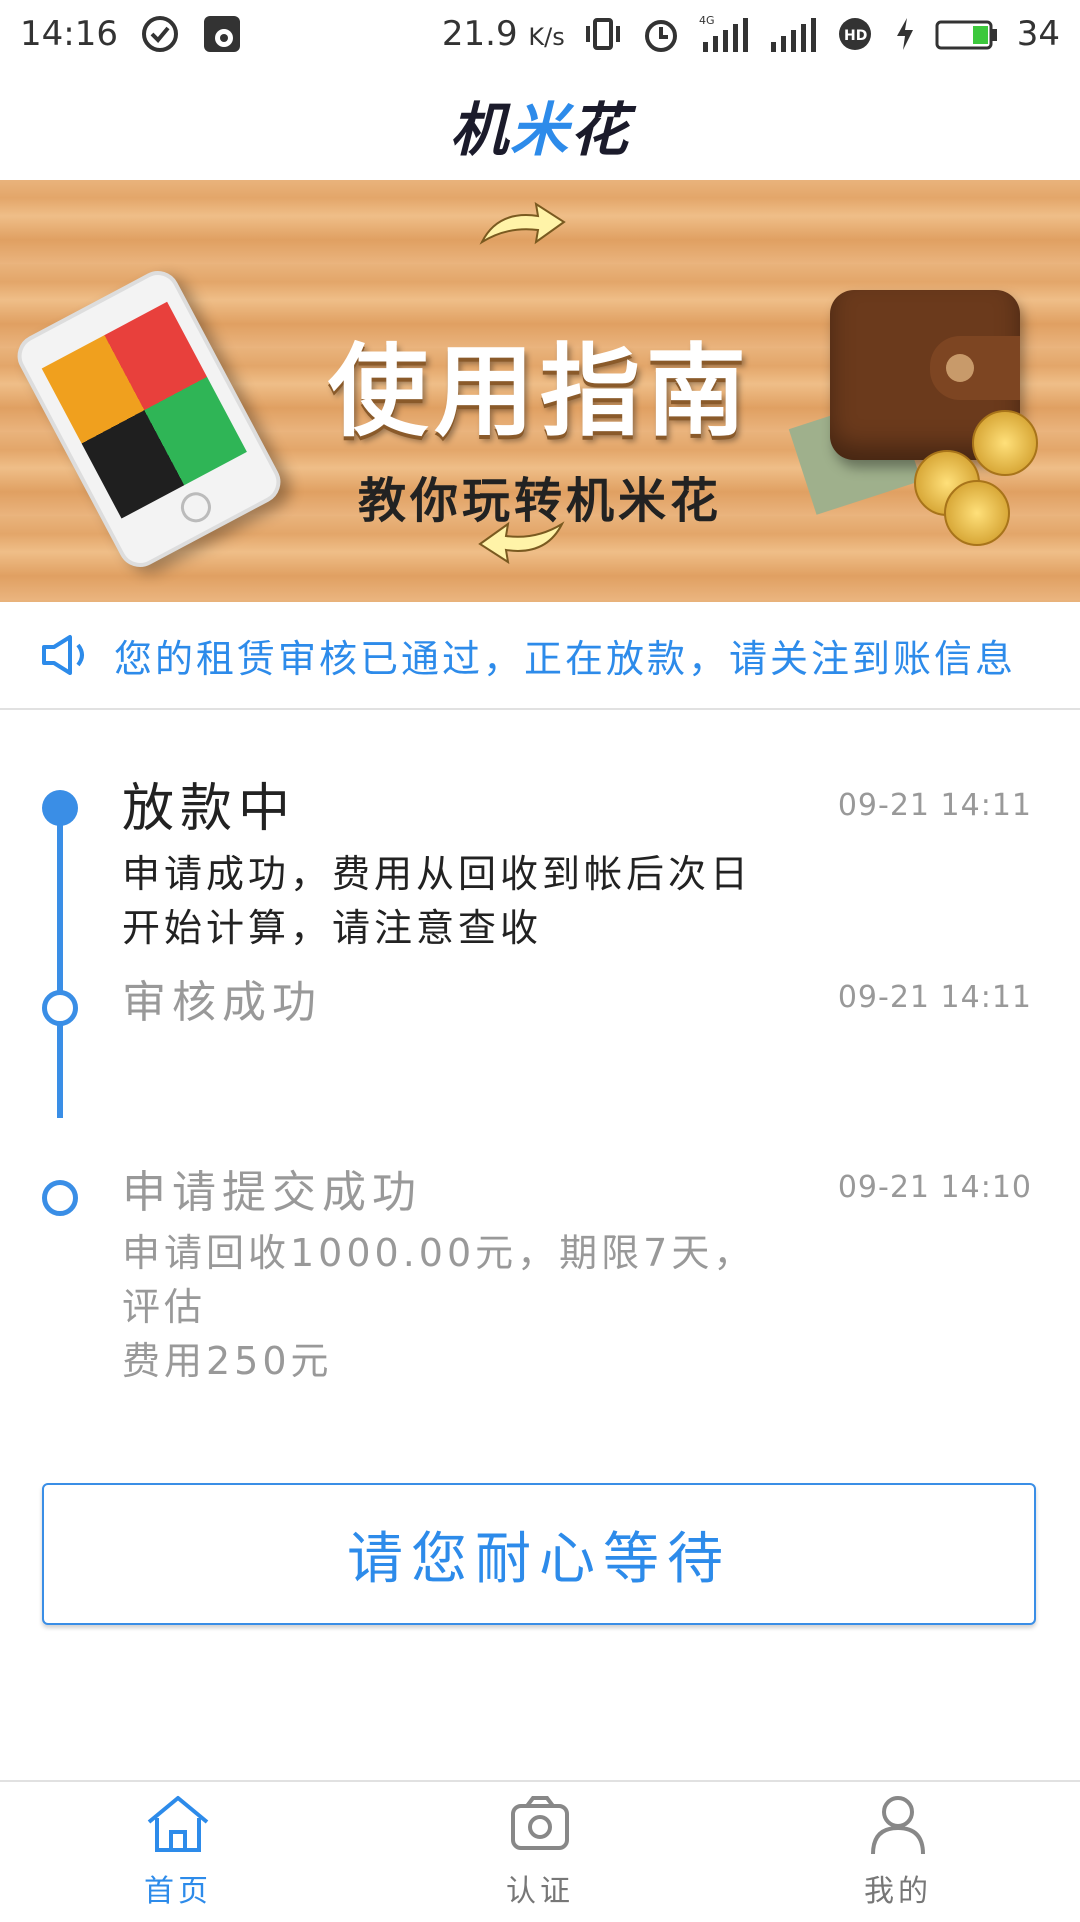 The height and width of the screenshot is (1922, 1080). What do you see at coordinates (178, 1891) in the screenshot?
I see `nav-label: 首页` at bounding box center [178, 1891].